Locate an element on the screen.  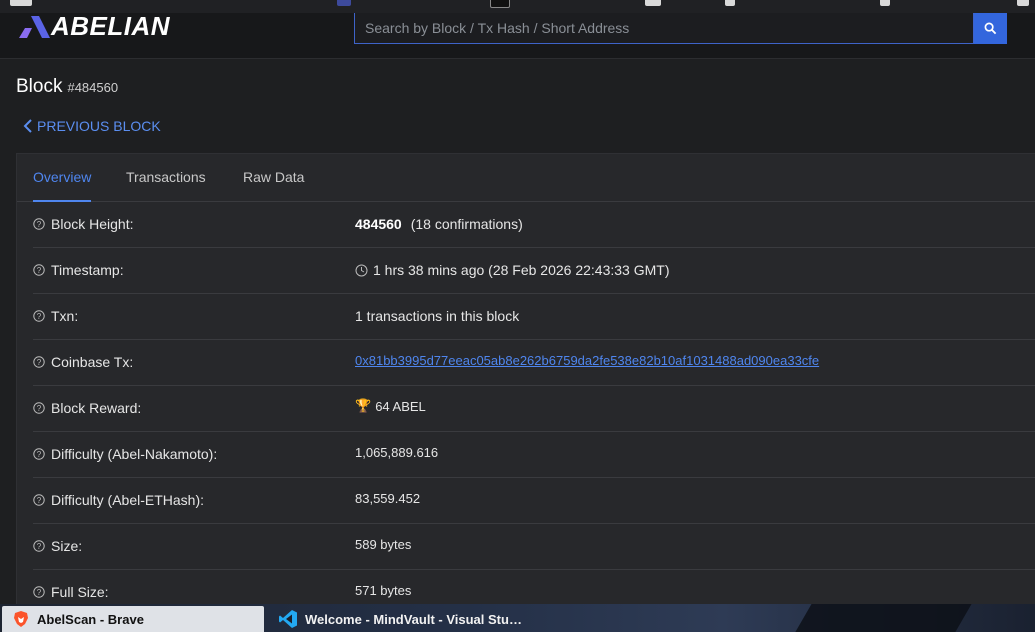
full-size-label: Full Size: is located at coordinates (80, 592).